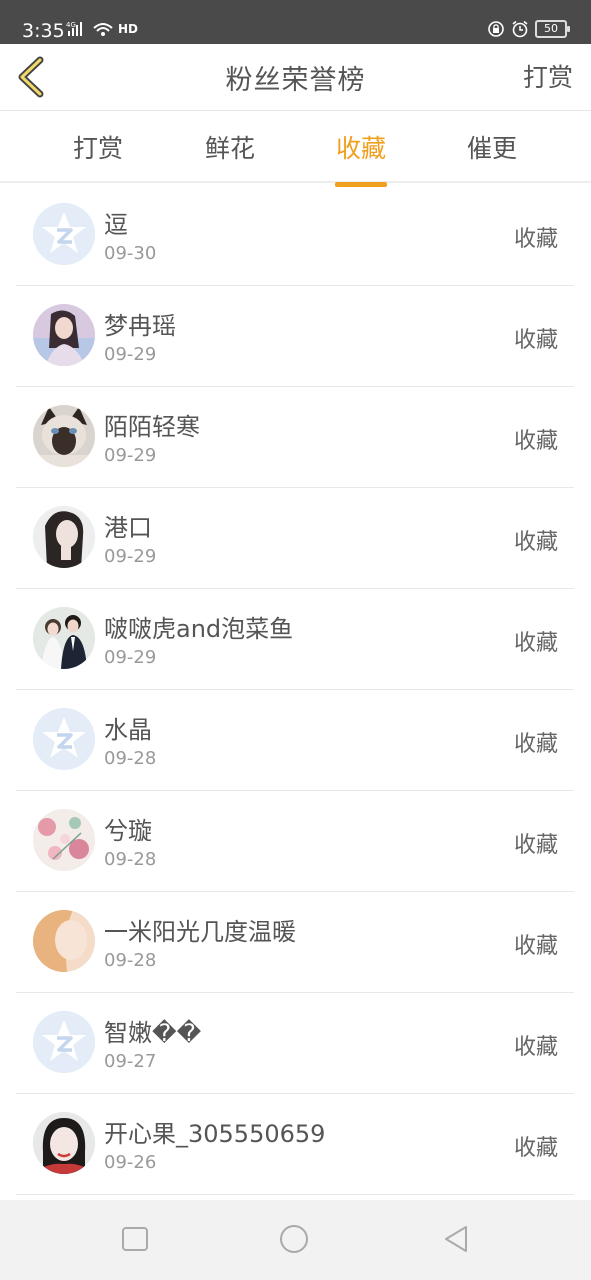 This screenshot has width=591, height=1280. What do you see at coordinates (64, 1143) in the screenshot?
I see `girl-face-avatar-icon` at bounding box center [64, 1143].